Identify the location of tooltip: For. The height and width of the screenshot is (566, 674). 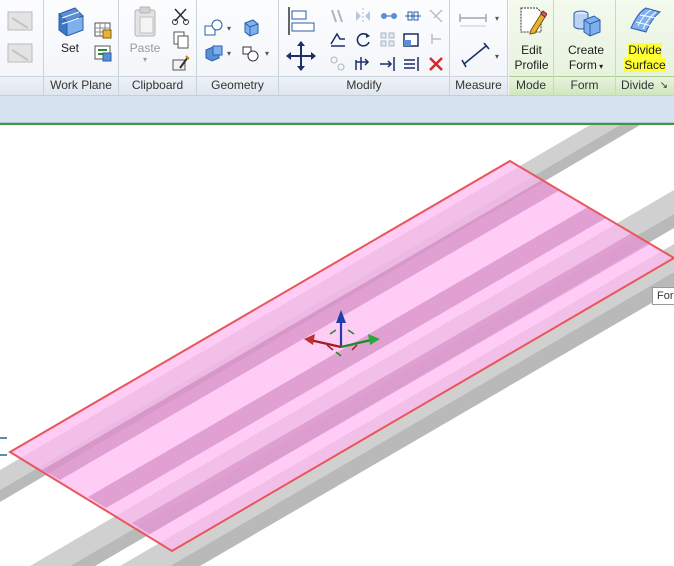
(663, 296).